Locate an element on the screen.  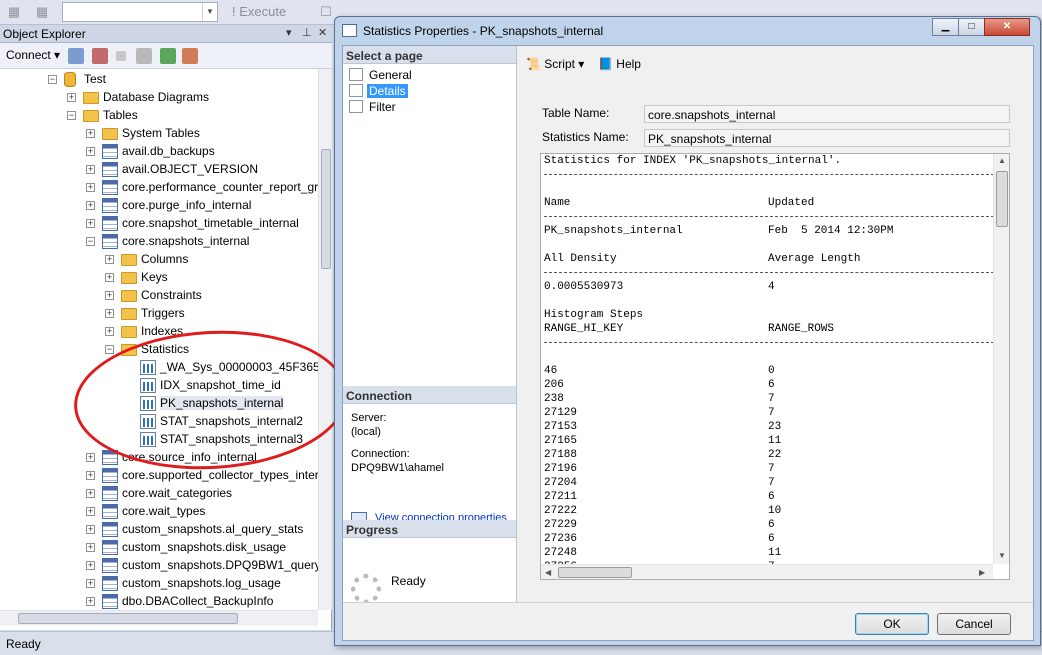
range-rows-value: 0 is located at coordinates (771, 371).